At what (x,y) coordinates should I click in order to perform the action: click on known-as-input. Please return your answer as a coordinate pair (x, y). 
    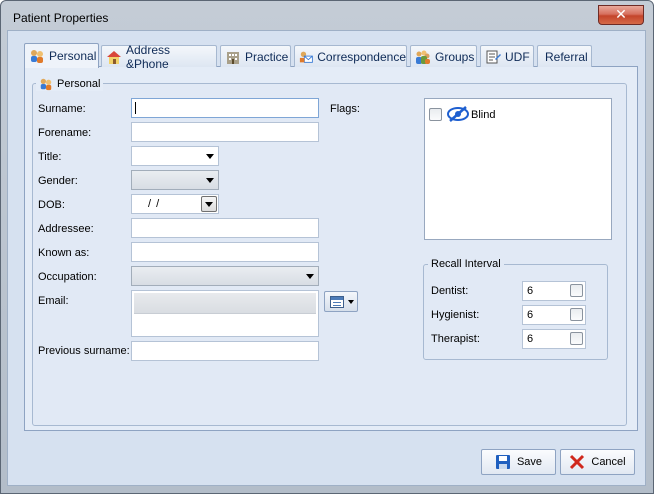
    Looking at the image, I should click on (225, 252).